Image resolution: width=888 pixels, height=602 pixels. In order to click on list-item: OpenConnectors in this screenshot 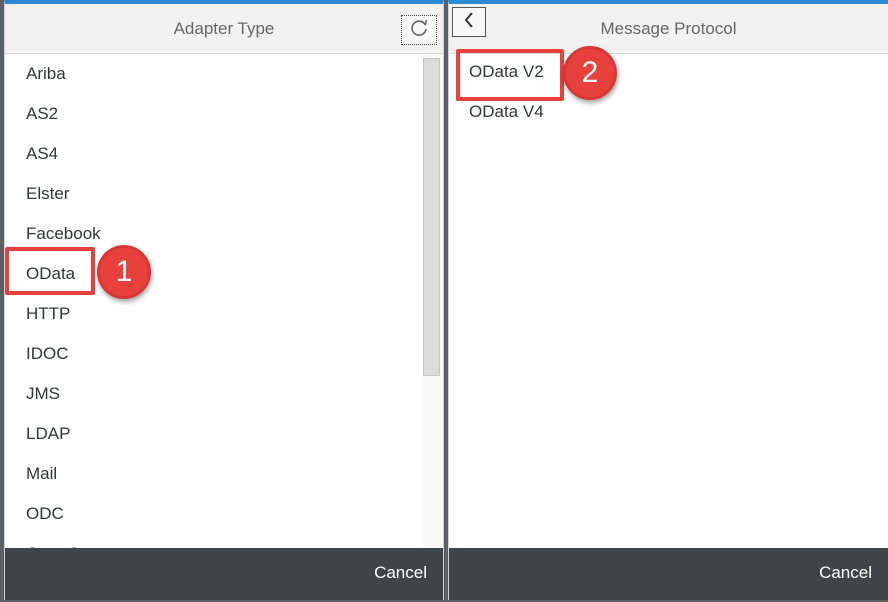, I will do `click(214, 541)`.